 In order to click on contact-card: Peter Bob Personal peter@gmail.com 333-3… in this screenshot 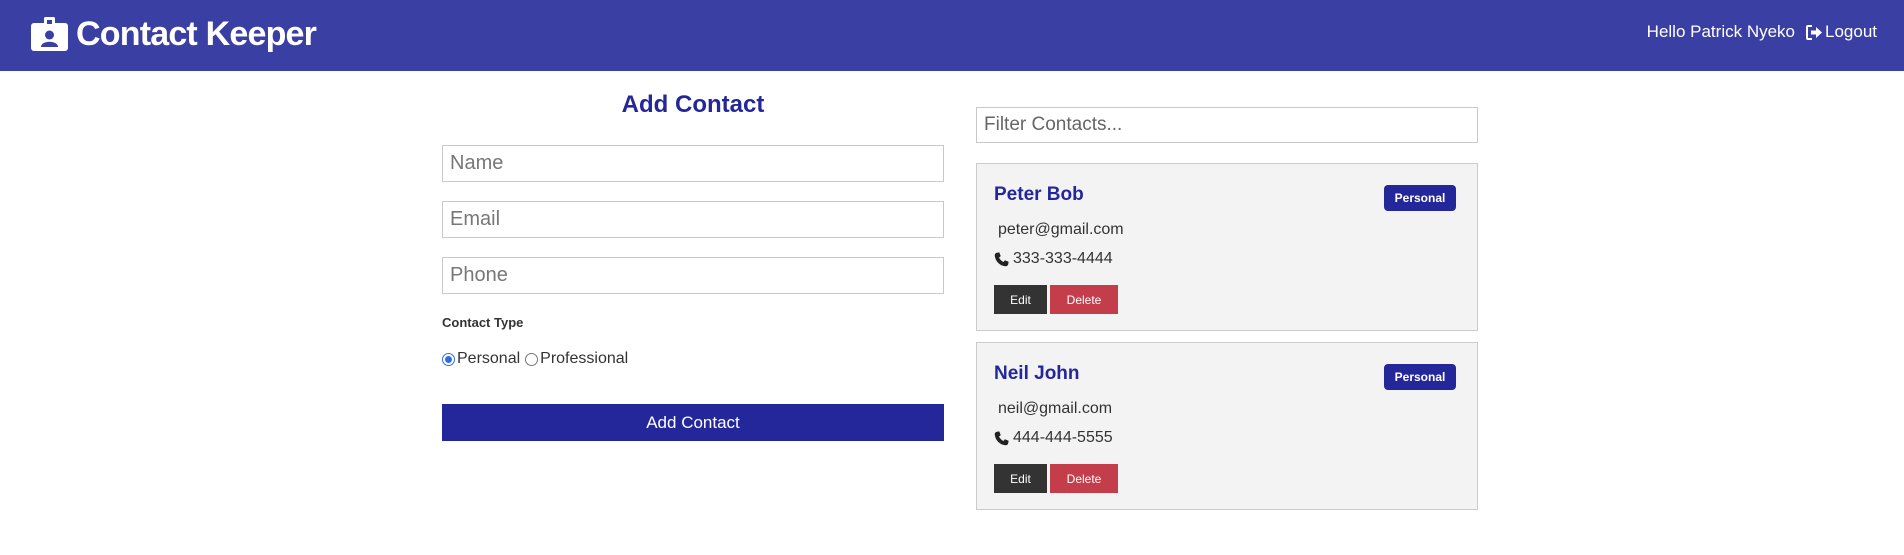, I will do `click(1227, 247)`.